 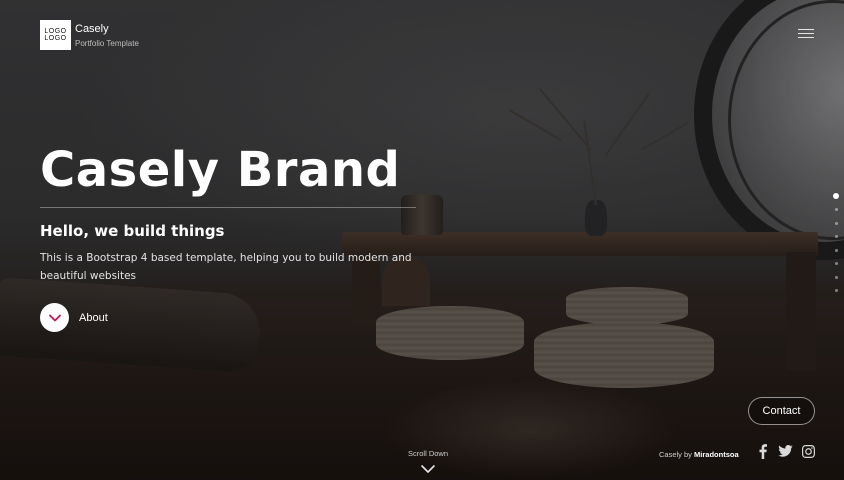 What do you see at coordinates (55, 38) in the screenshot?
I see `logo-text-line2: LOGO` at bounding box center [55, 38].